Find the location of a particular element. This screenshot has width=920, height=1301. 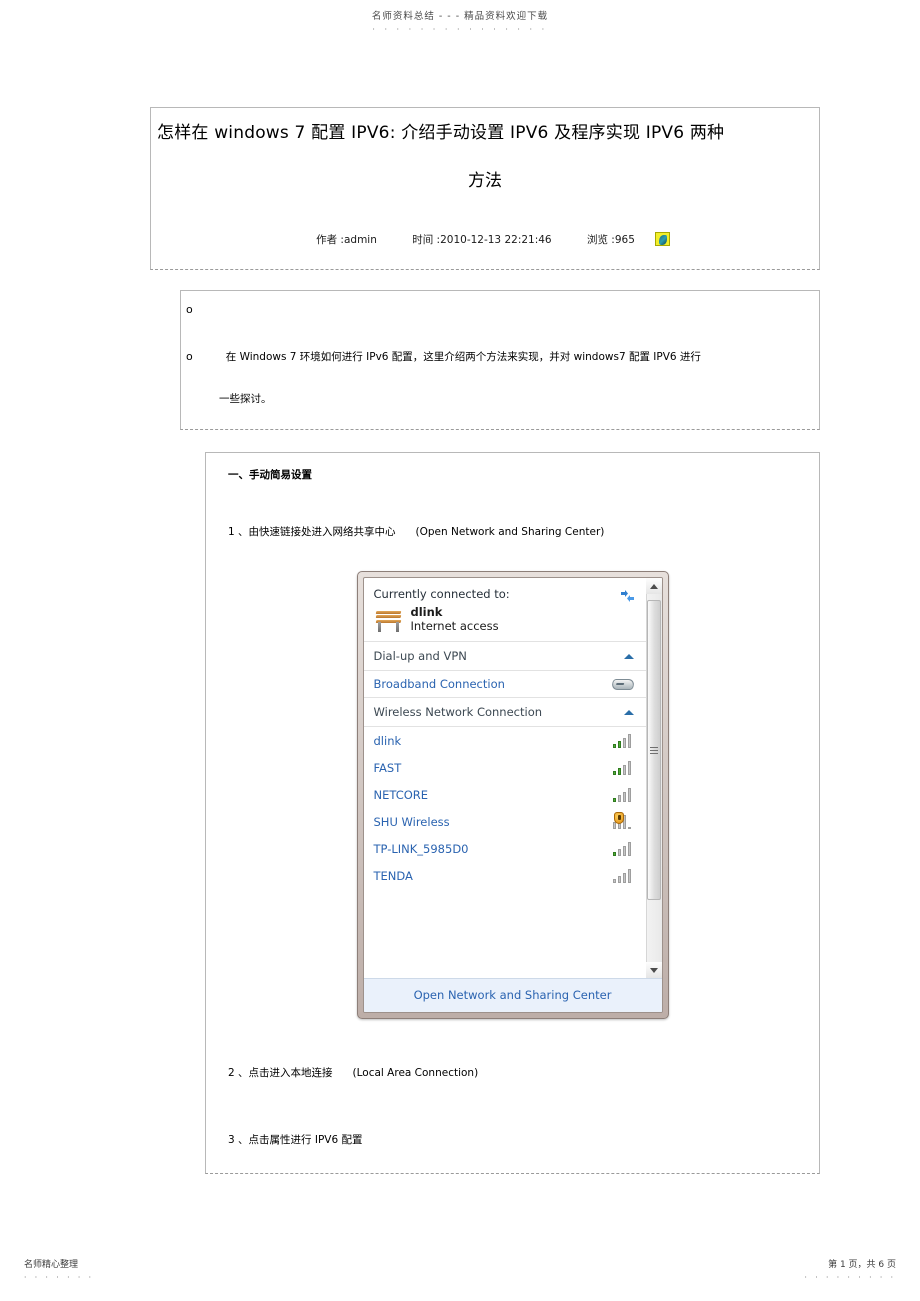

intro-bullet-2-marker: o is located at coordinates (189, 356).